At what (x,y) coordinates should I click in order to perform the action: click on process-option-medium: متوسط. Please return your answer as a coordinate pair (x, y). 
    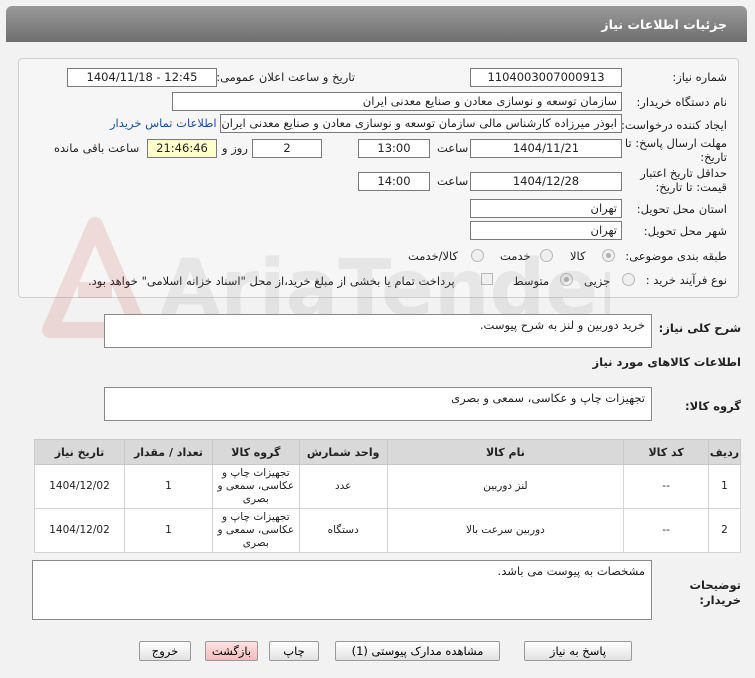
    Looking at the image, I should click on (531, 281).